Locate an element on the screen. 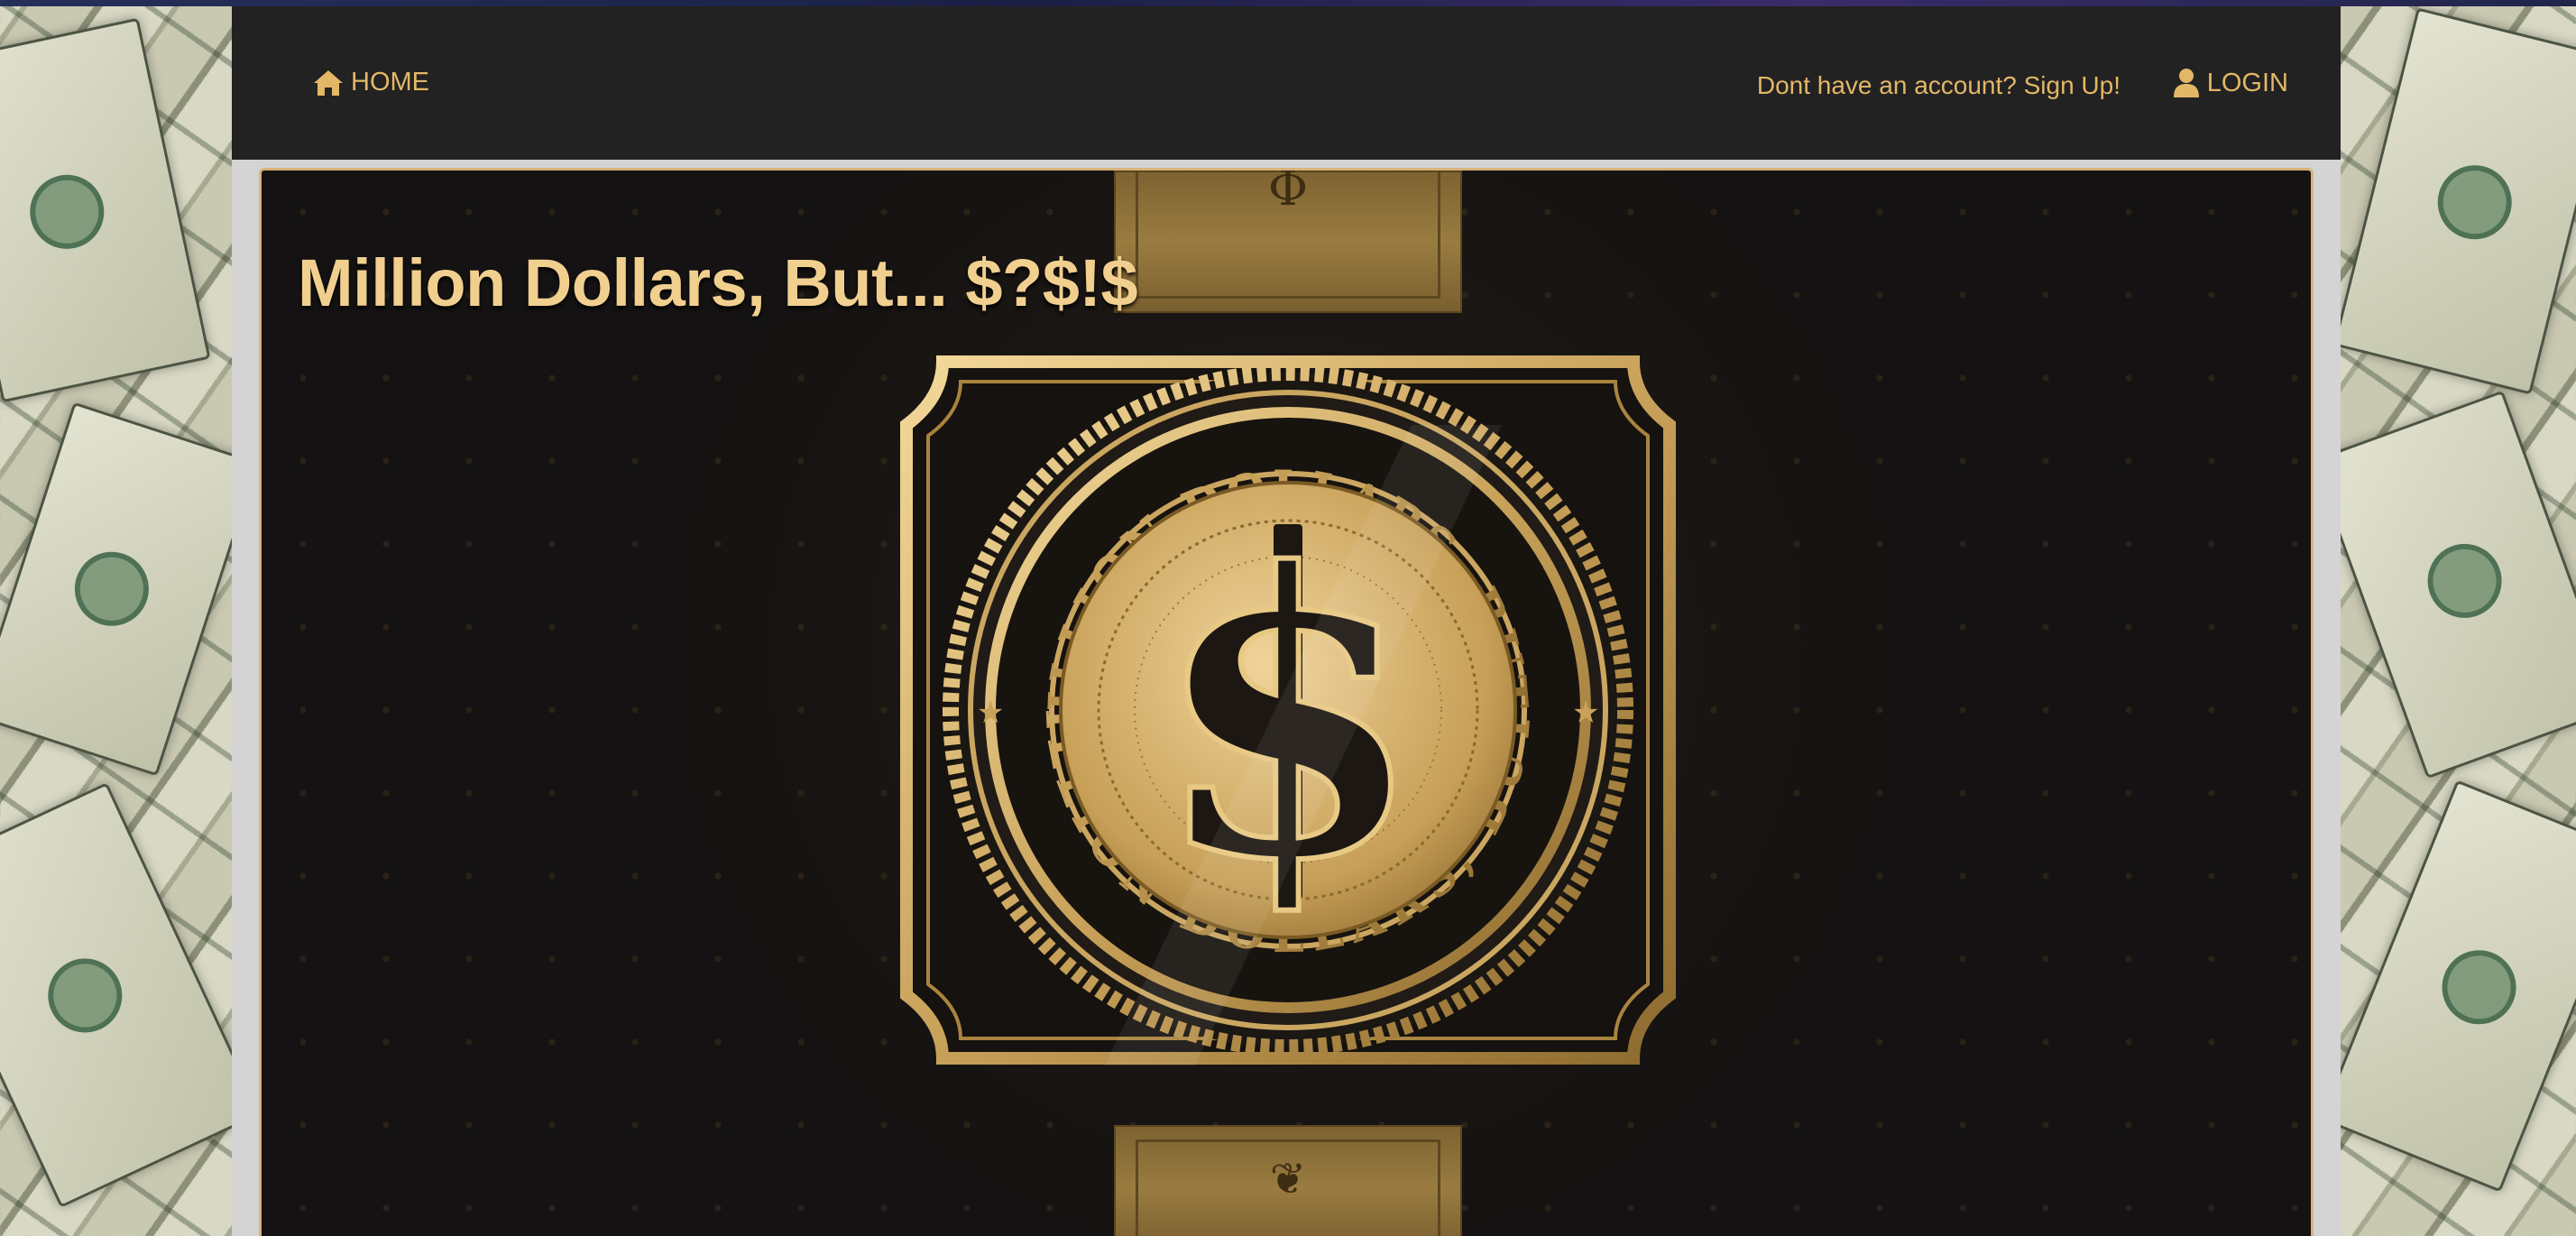 This screenshot has width=2576, height=1236. login-nav-link: LOGIN is located at coordinates (2230, 83).